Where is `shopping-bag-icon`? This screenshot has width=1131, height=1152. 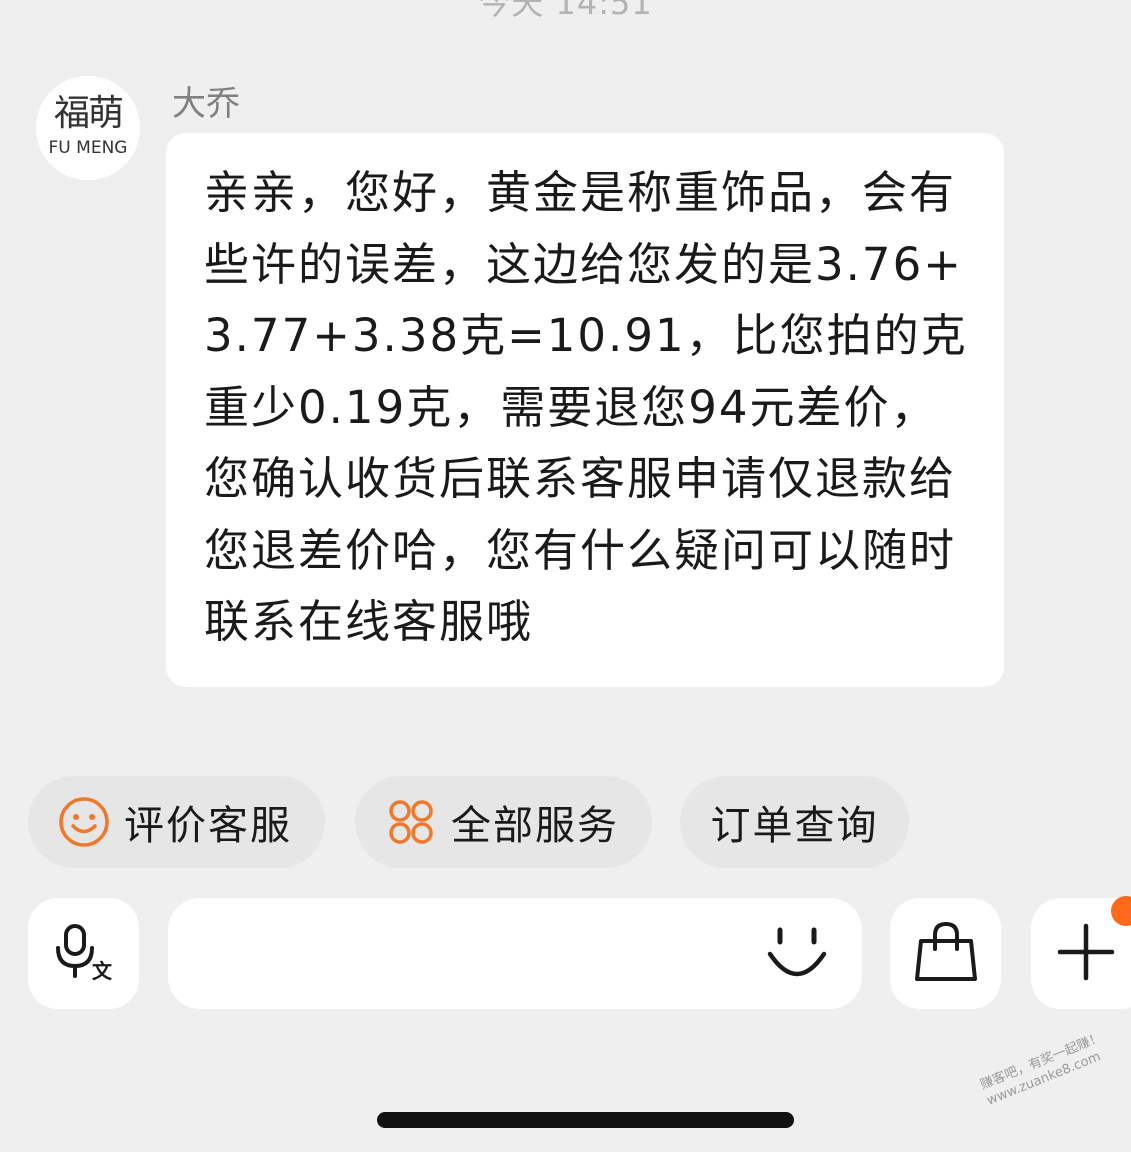
shopping-bag-icon is located at coordinates (946, 954).